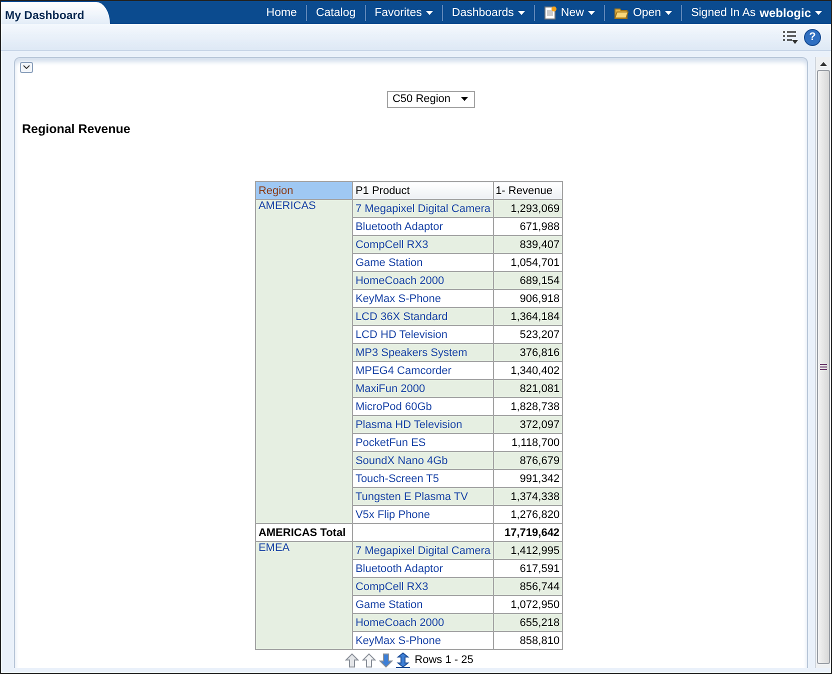 The image size is (832, 674). What do you see at coordinates (369, 660) in the screenshot?
I see `previous-page-icon` at bounding box center [369, 660].